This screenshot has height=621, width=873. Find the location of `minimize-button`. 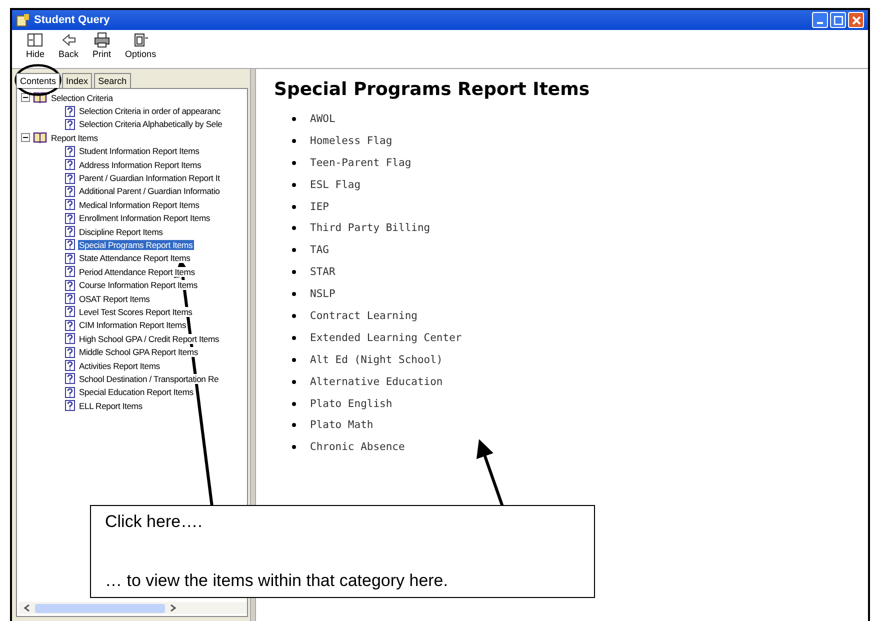

minimize-button is located at coordinates (820, 20).